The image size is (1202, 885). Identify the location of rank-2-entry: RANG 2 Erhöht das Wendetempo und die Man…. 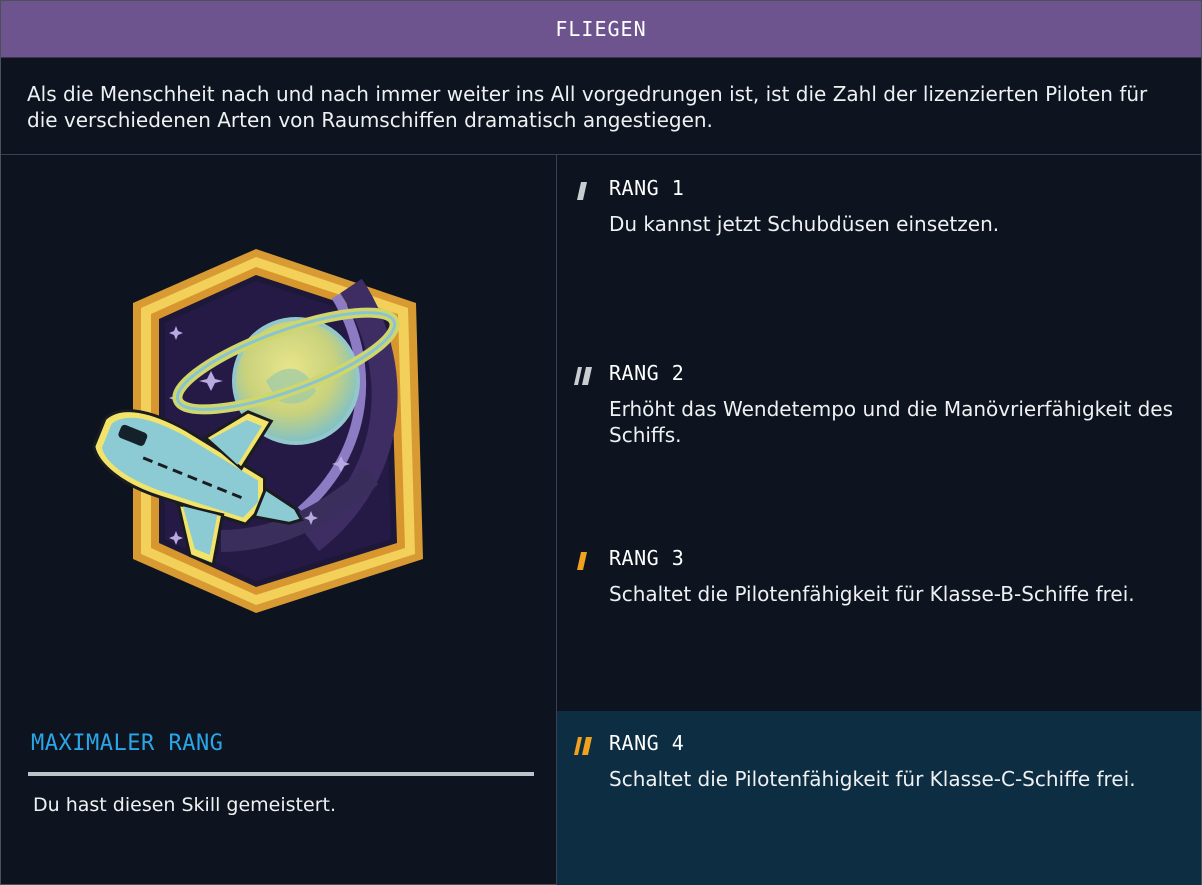
(879, 433).